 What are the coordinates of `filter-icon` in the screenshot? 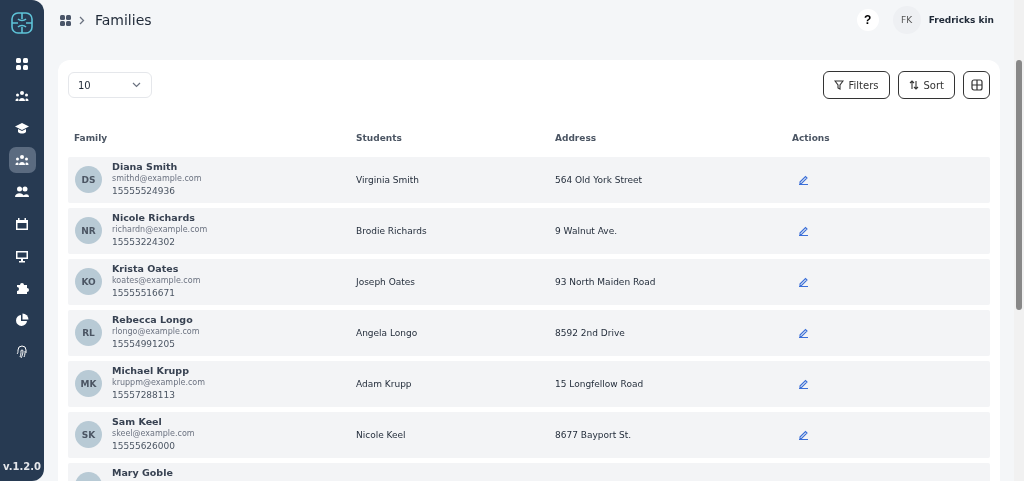 It's located at (838, 85).